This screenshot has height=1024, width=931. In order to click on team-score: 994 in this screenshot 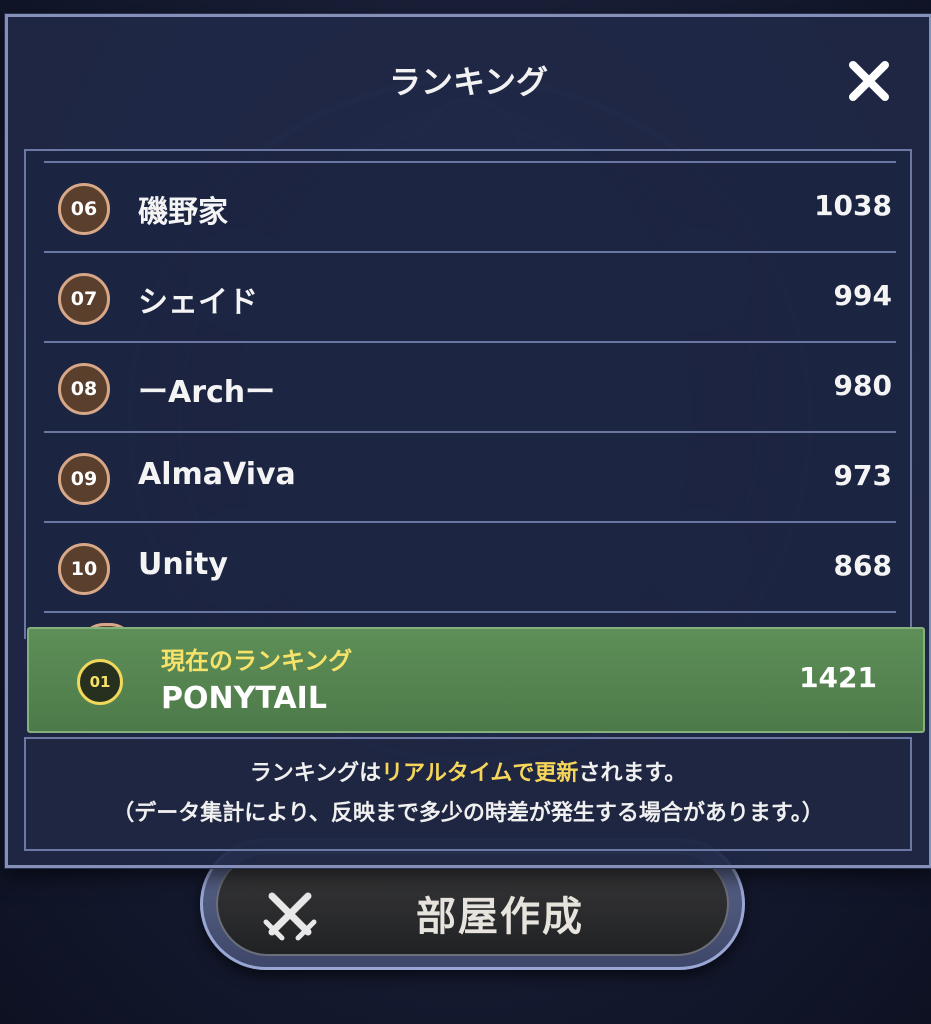, I will do `click(862, 295)`.